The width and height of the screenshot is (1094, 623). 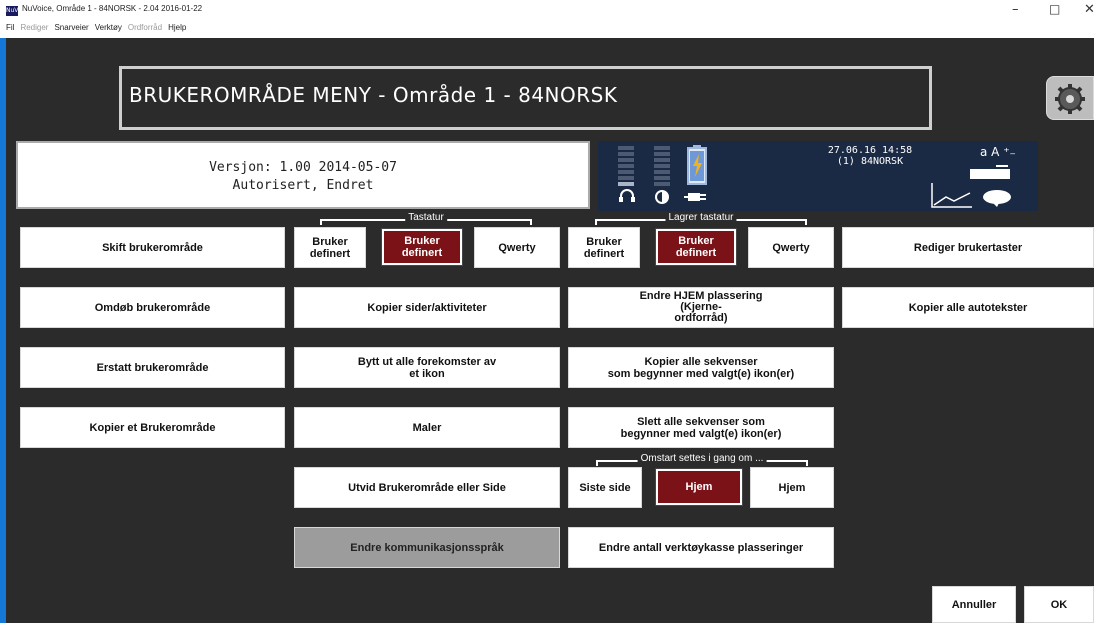 I want to click on lagrer-qwerty-button: Qwerty, so click(x=791, y=247).